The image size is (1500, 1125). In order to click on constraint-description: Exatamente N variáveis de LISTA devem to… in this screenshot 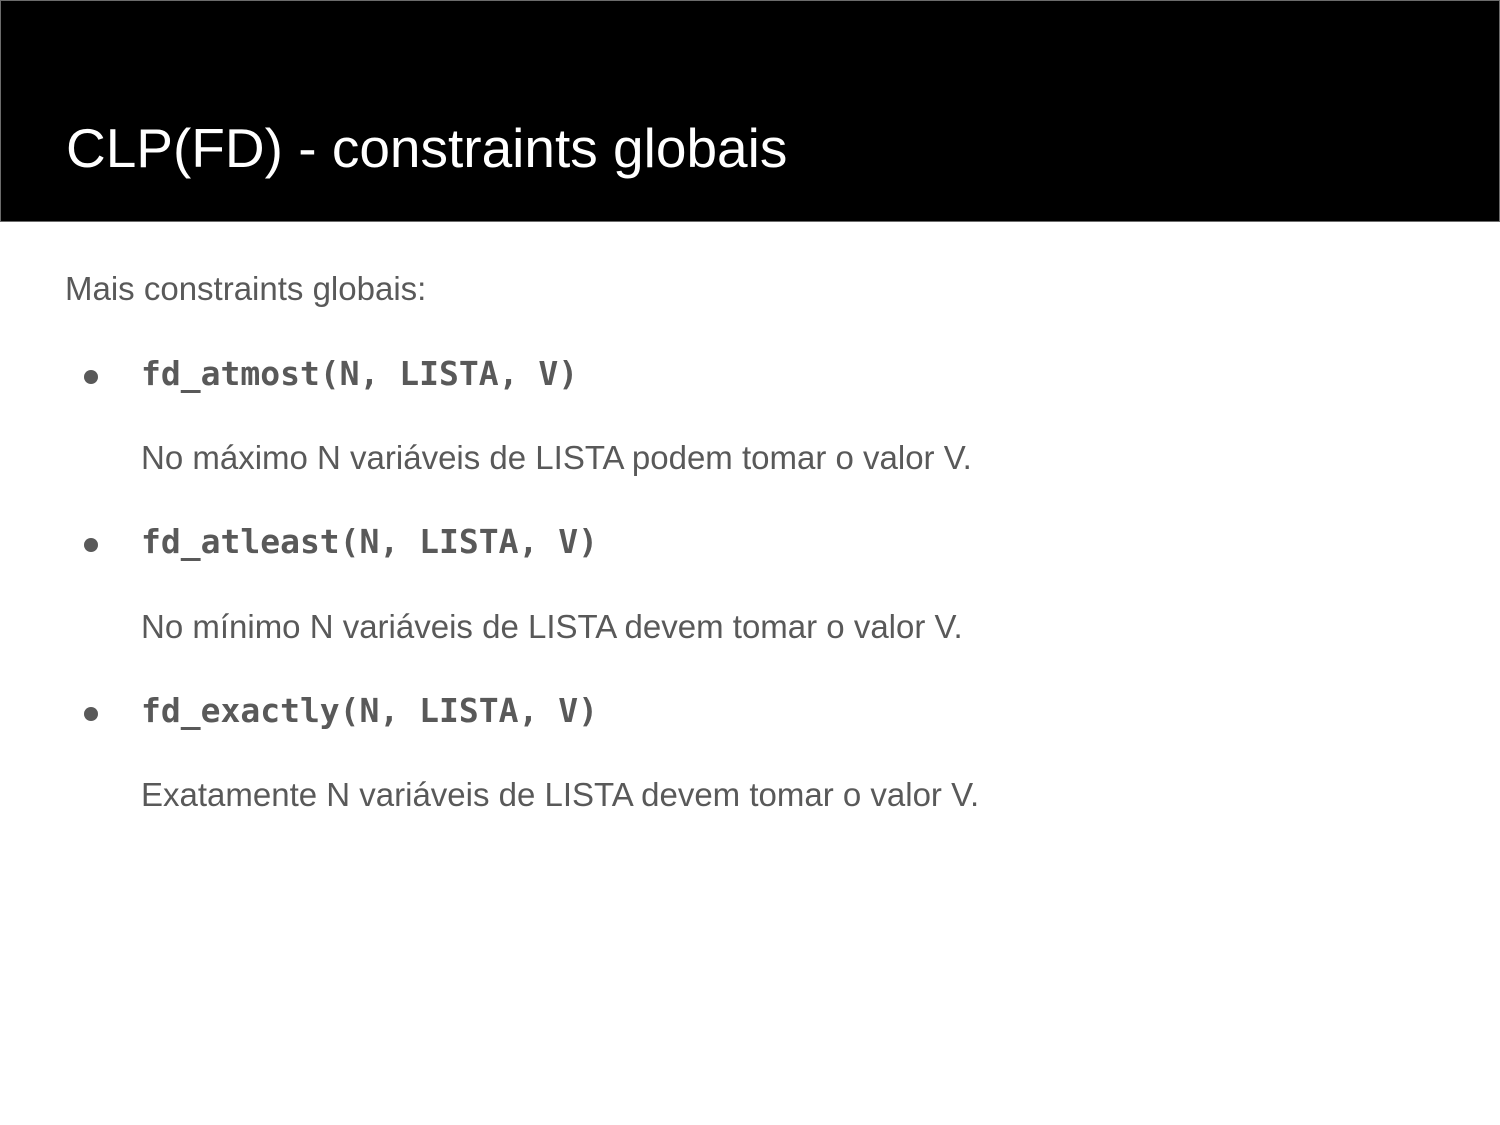, I will do `click(560, 794)`.